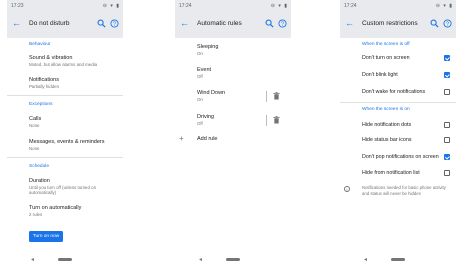 The image size is (474, 266). Describe the element at coordinates (39, 166) in the screenshot. I see `section-schedule: Schedule` at that location.